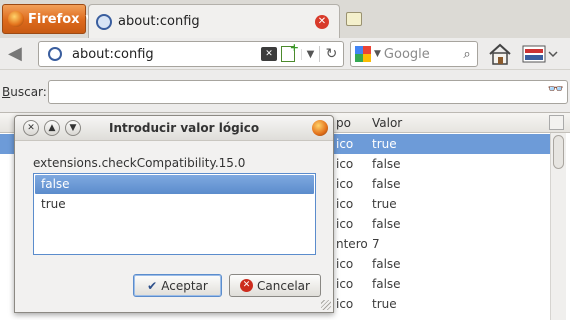 This screenshot has width=570, height=320. What do you see at coordinates (166, 54) in the screenshot?
I see `url-text: about:config` at bounding box center [166, 54].